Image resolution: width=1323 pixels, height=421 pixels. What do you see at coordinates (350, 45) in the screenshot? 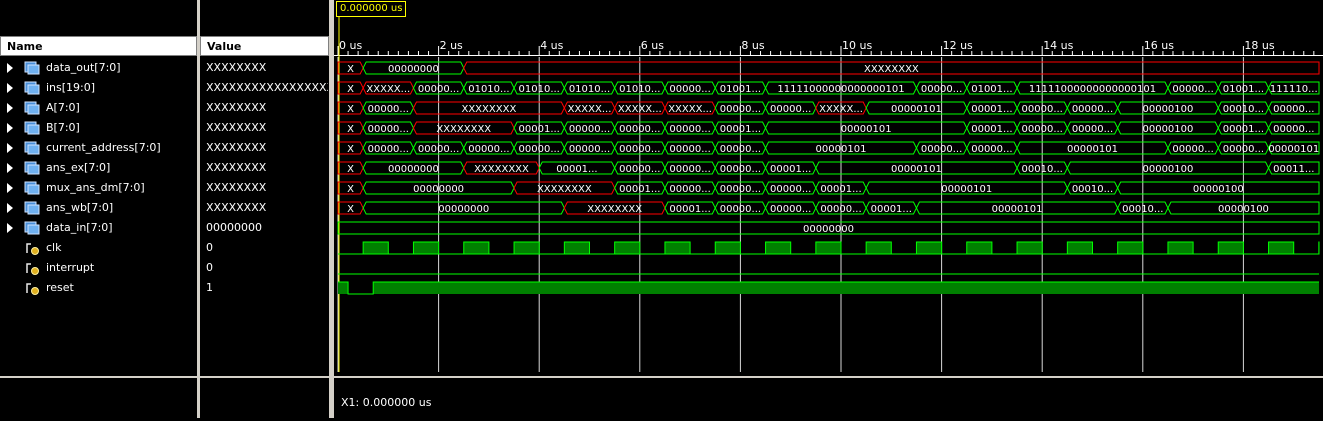
I see `ruler-tick-label: 0 us` at bounding box center [350, 45].